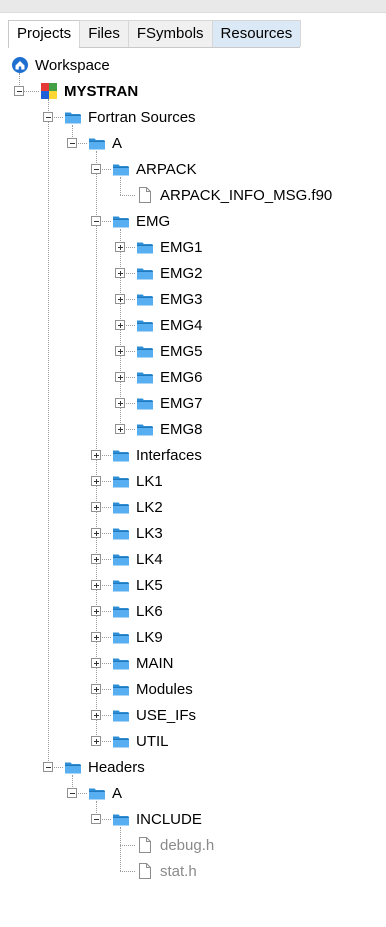 Image resolution: width=386 pixels, height=927 pixels. Describe the element at coordinates (181, 377) in the screenshot. I see `tree-item-label: EMG6` at that location.